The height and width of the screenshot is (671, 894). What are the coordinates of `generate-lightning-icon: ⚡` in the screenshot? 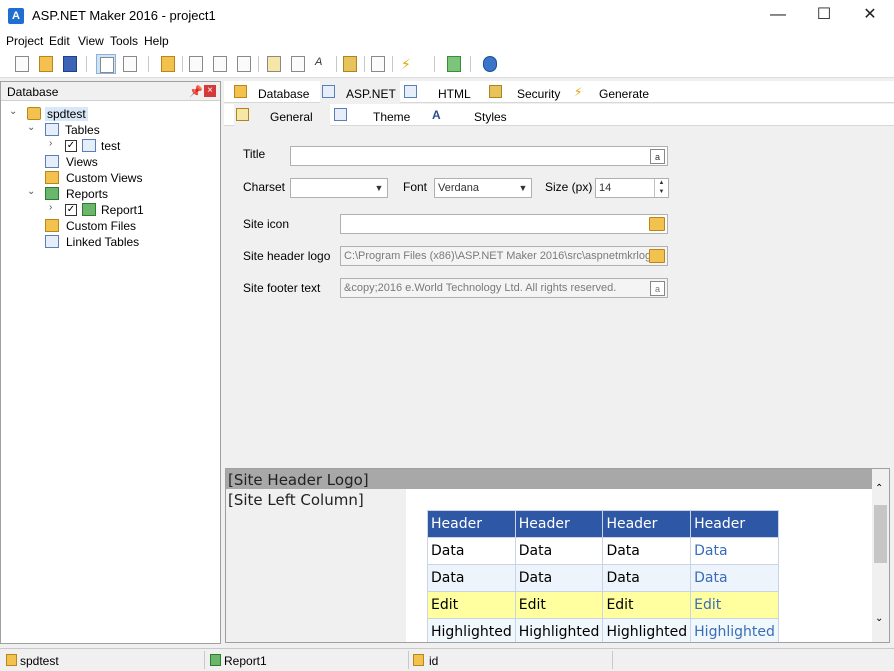 It's located at (408, 64).